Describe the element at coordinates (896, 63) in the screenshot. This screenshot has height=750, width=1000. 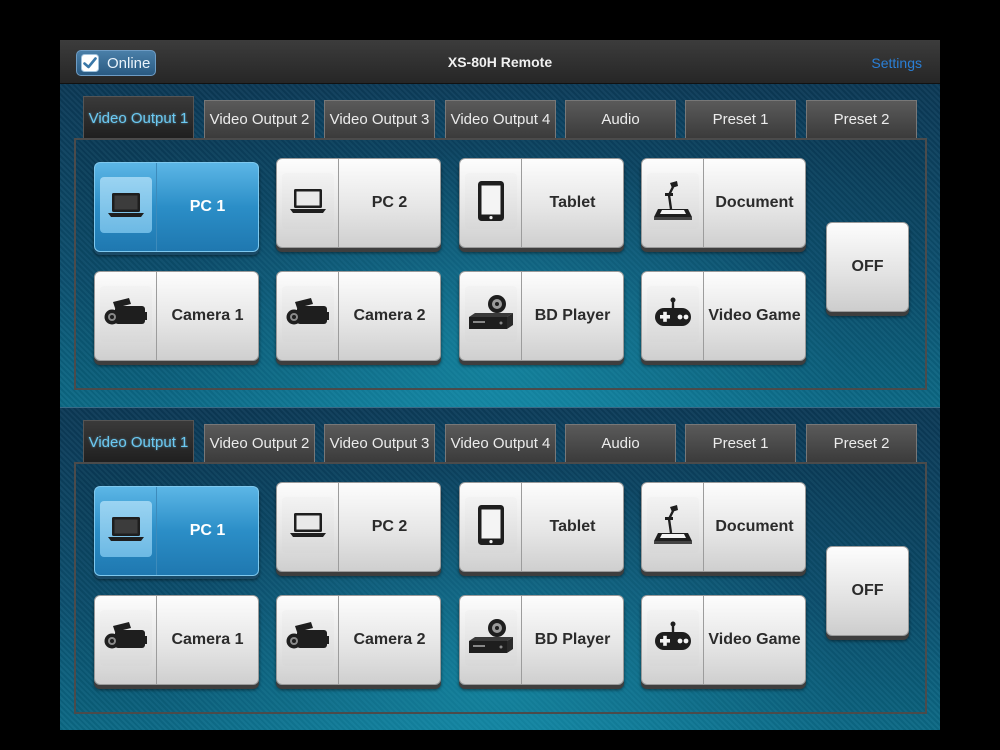
I see `settings-link: Settings` at that location.